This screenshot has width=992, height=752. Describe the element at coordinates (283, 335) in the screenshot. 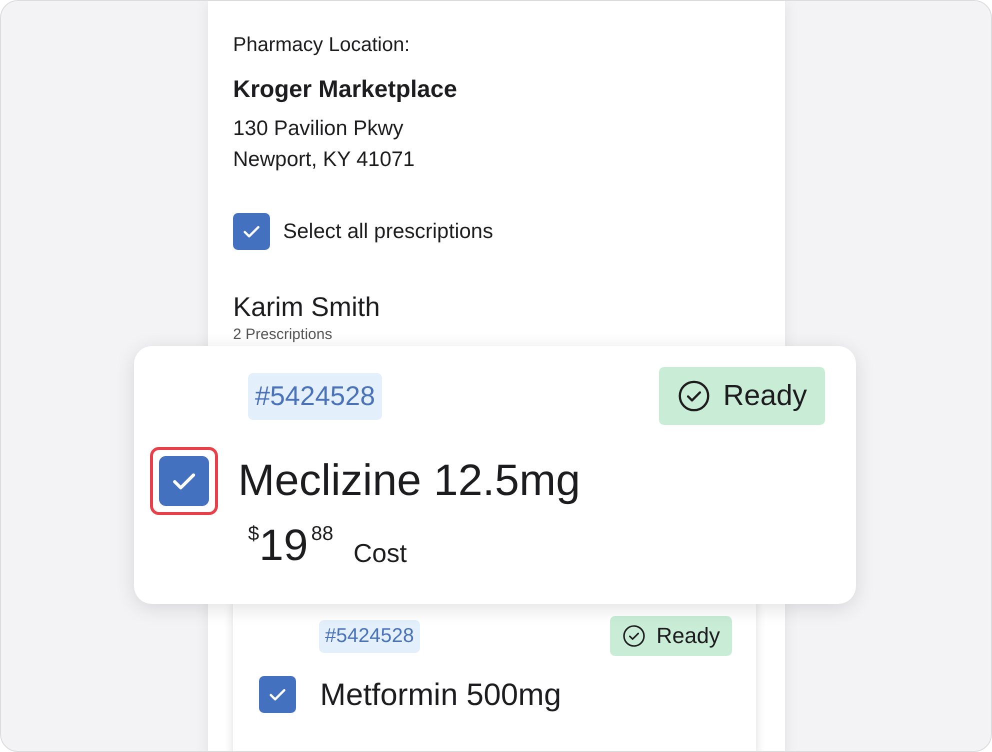

I see `prescription-count: 2 Prescriptions` at that location.